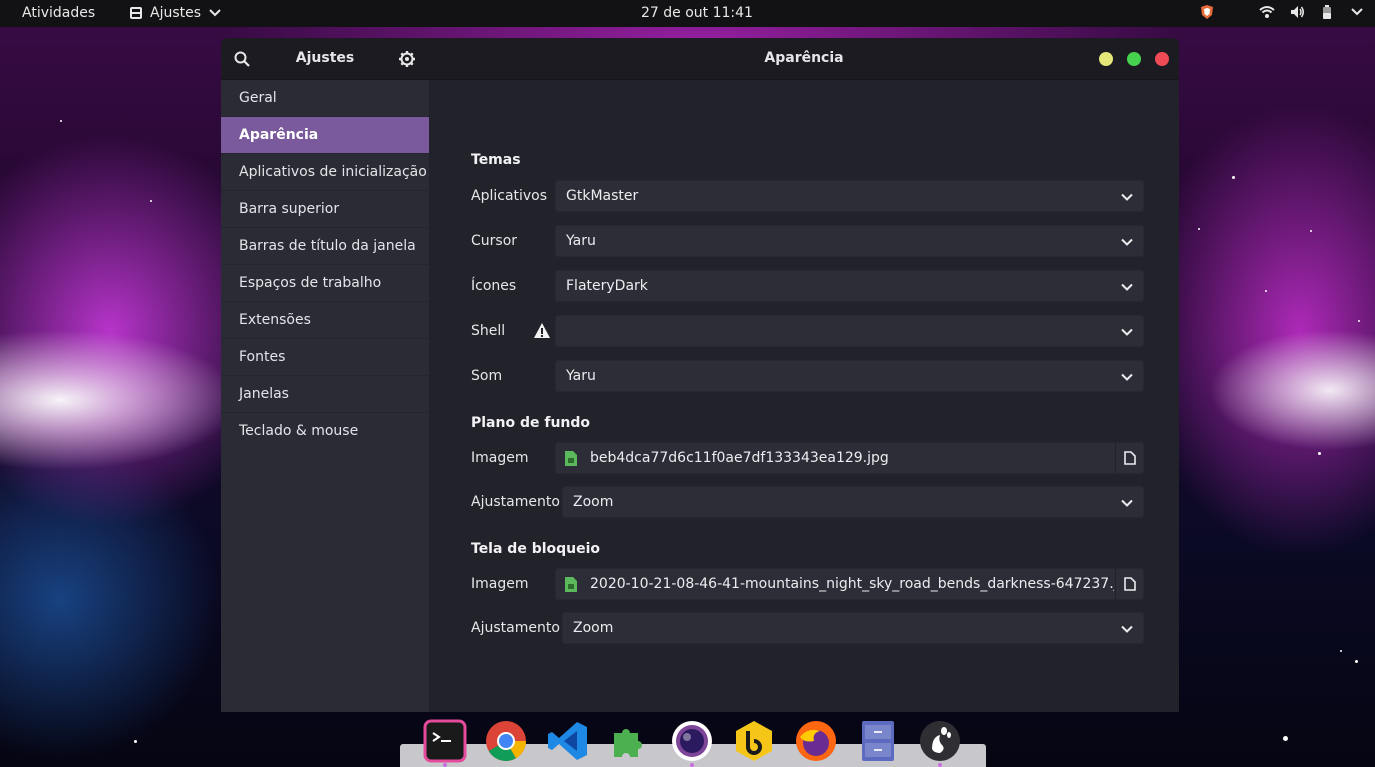 Image resolution: width=1375 pixels, height=767 pixels. What do you see at coordinates (940, 741) in the screenshot?
I see `gnome-tweaks-icon` at bounding box center [940, 741].